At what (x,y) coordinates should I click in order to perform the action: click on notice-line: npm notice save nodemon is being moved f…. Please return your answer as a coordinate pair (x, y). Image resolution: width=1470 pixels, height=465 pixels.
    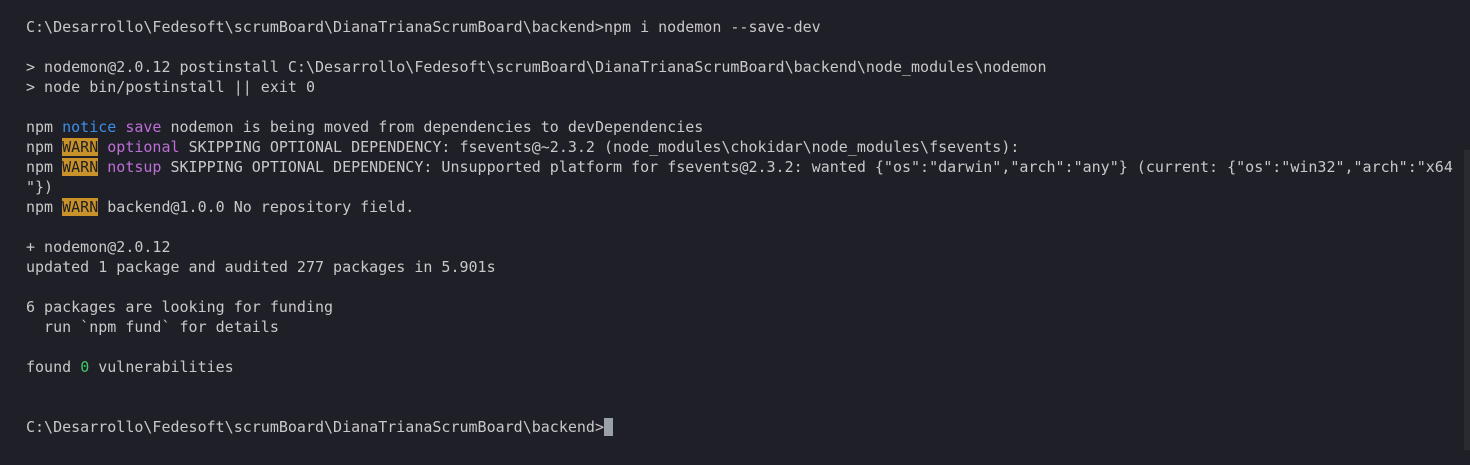
    Looking at the image, I should click on (741, 127).